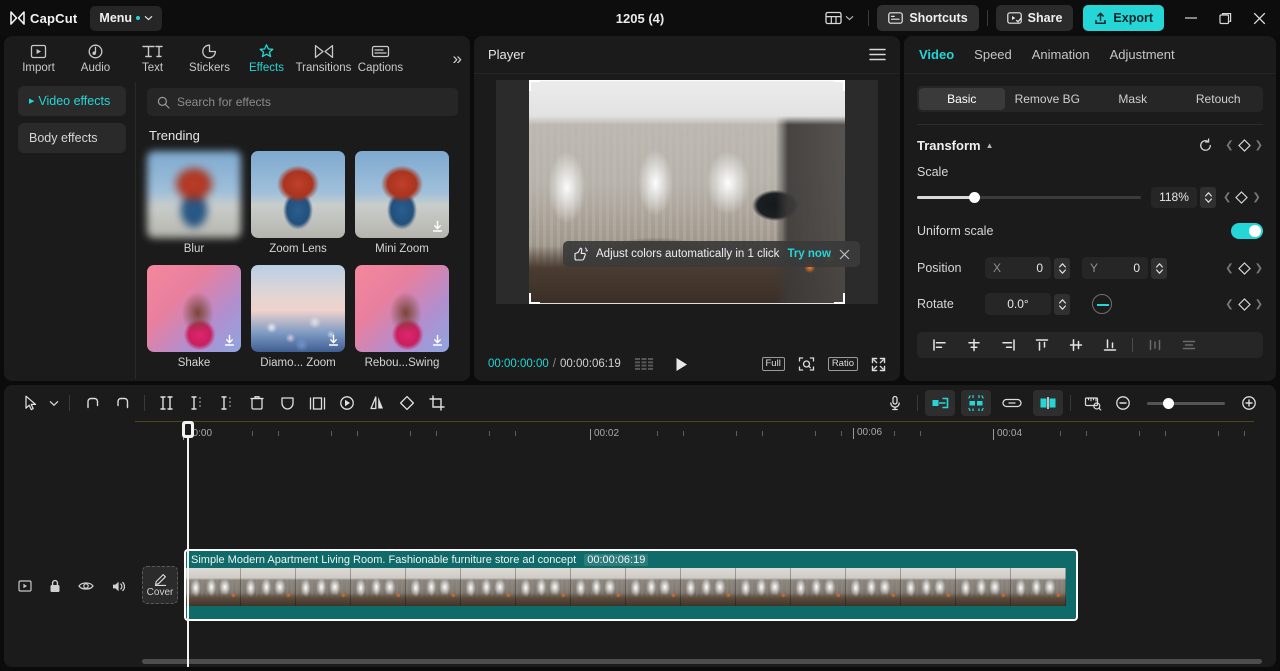 This screenshot has width=1280, height=671. Describe the element at coordinates (380, 56) in the screenshot. I see `tab-captions: Captions` at that location.